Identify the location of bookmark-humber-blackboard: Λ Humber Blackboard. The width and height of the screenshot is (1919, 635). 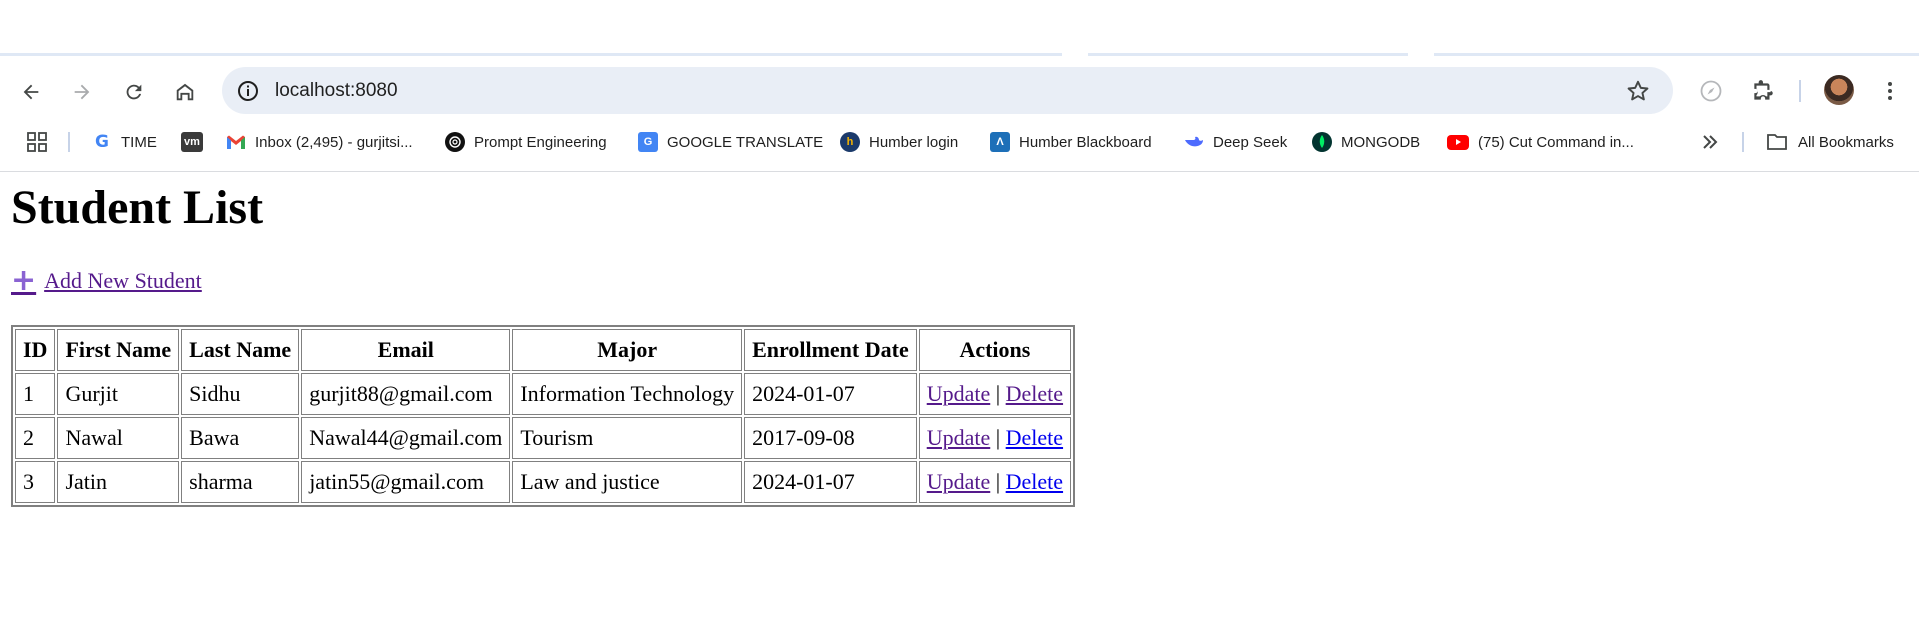
(1071, 142).